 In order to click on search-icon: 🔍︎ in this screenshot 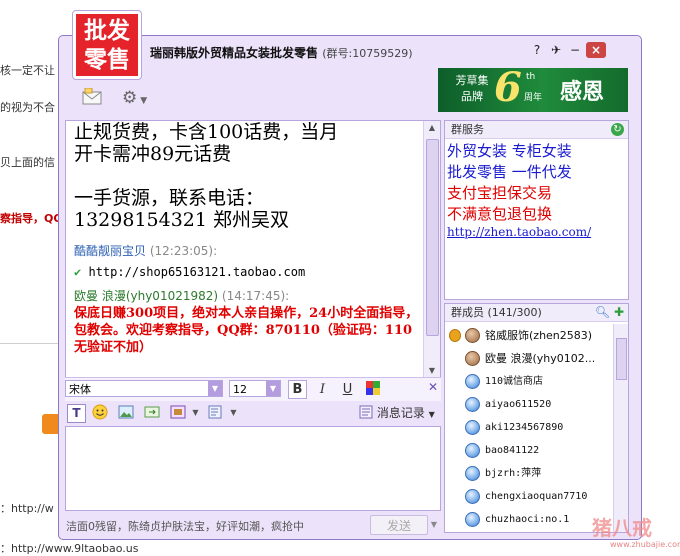, I will do `click(602, 312)`.